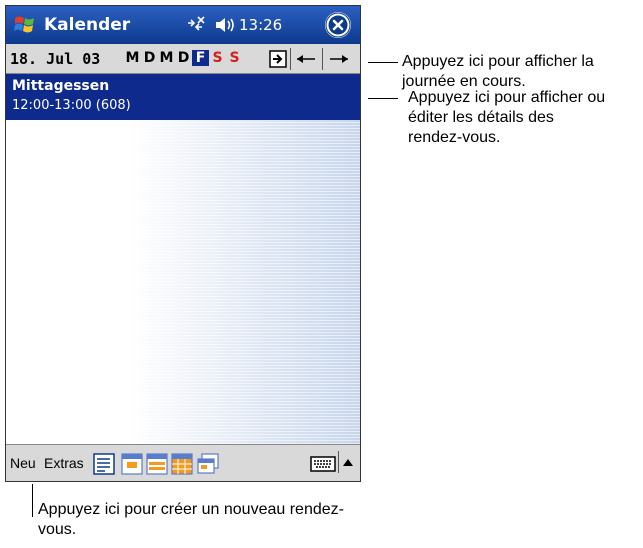  I want to click on previous-day-arrow-icon, so click(306, 59).